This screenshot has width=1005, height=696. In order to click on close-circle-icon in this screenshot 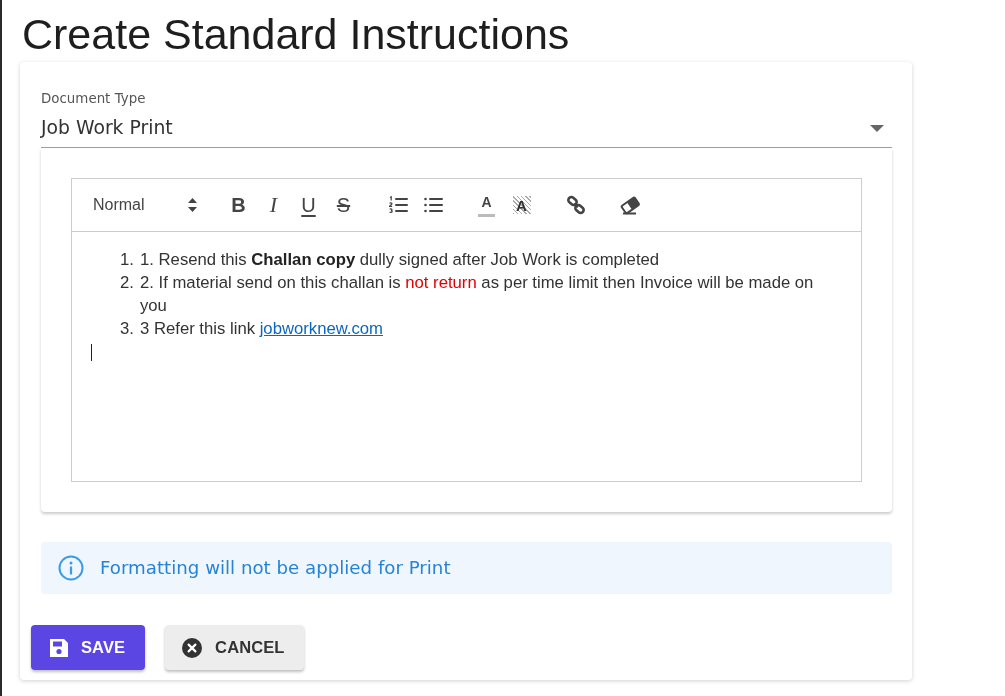, I will do `click(192, 647)`.